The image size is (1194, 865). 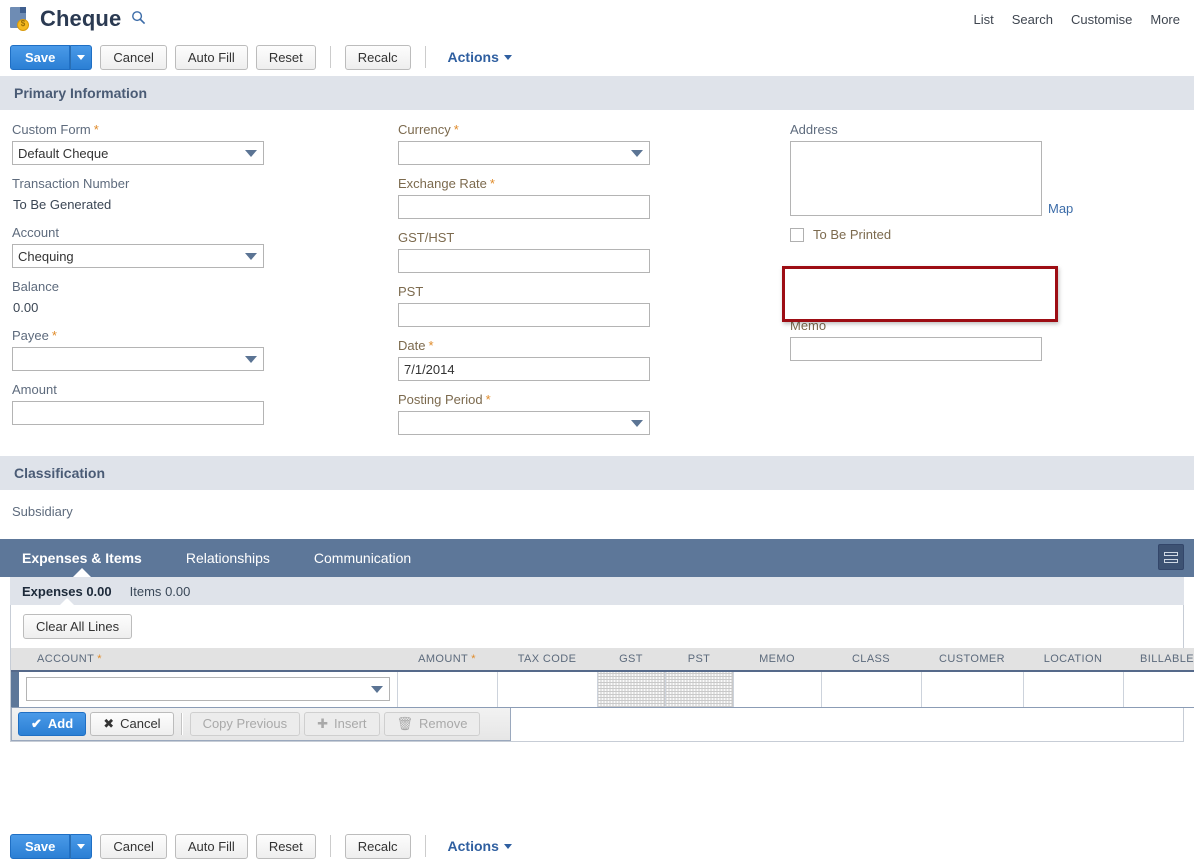 What do you see at coordinates (81, 57) in the screenshot?
I see `save-dropdown-caret-icon` at bounding box center [81, 57].